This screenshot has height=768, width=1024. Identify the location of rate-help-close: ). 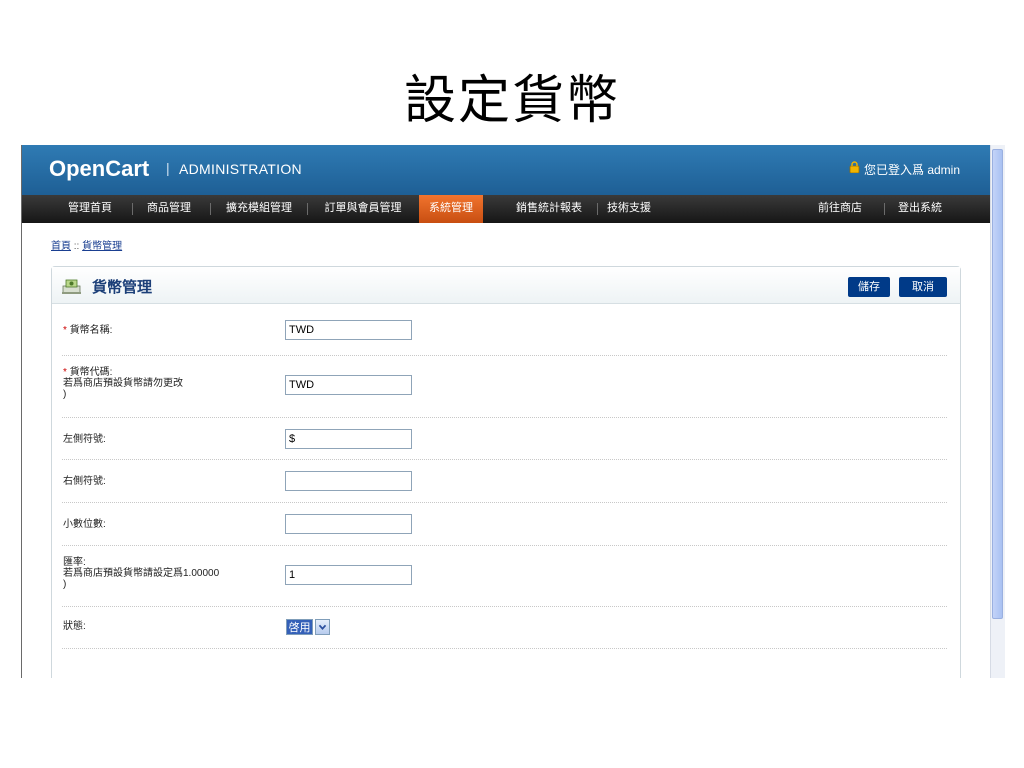
(65, 584).